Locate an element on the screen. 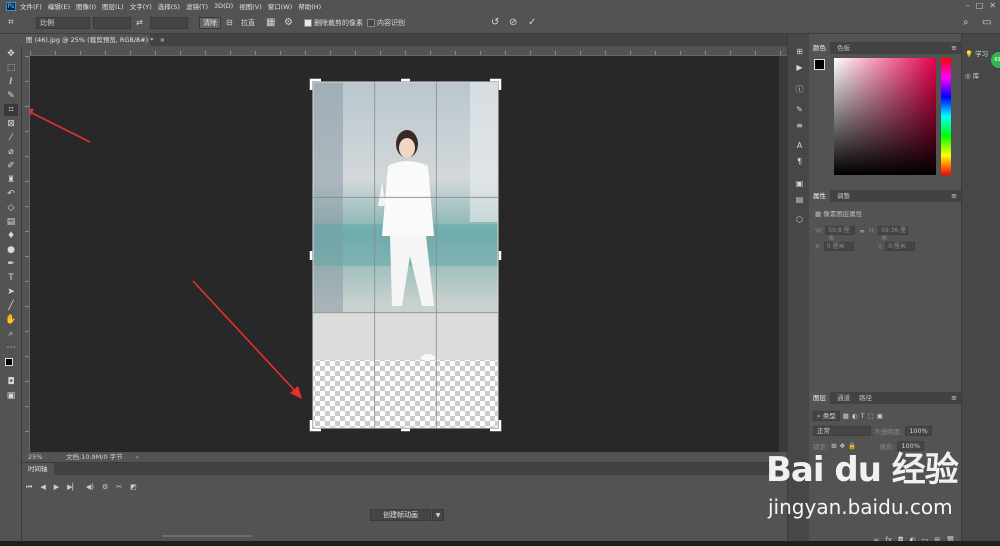 This screenshot has height=546, width=1000. create-frame-animation-button: 创建帧动画 is located at coordinates (400, 515).